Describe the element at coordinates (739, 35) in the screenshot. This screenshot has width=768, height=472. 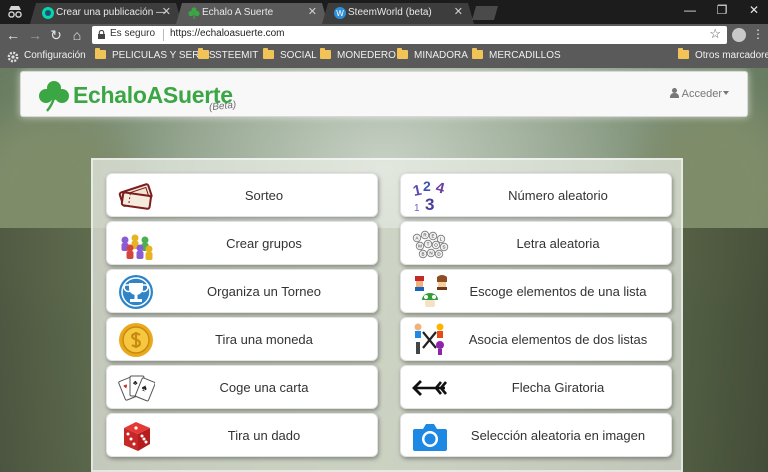
I see `extension-icon` at that location.